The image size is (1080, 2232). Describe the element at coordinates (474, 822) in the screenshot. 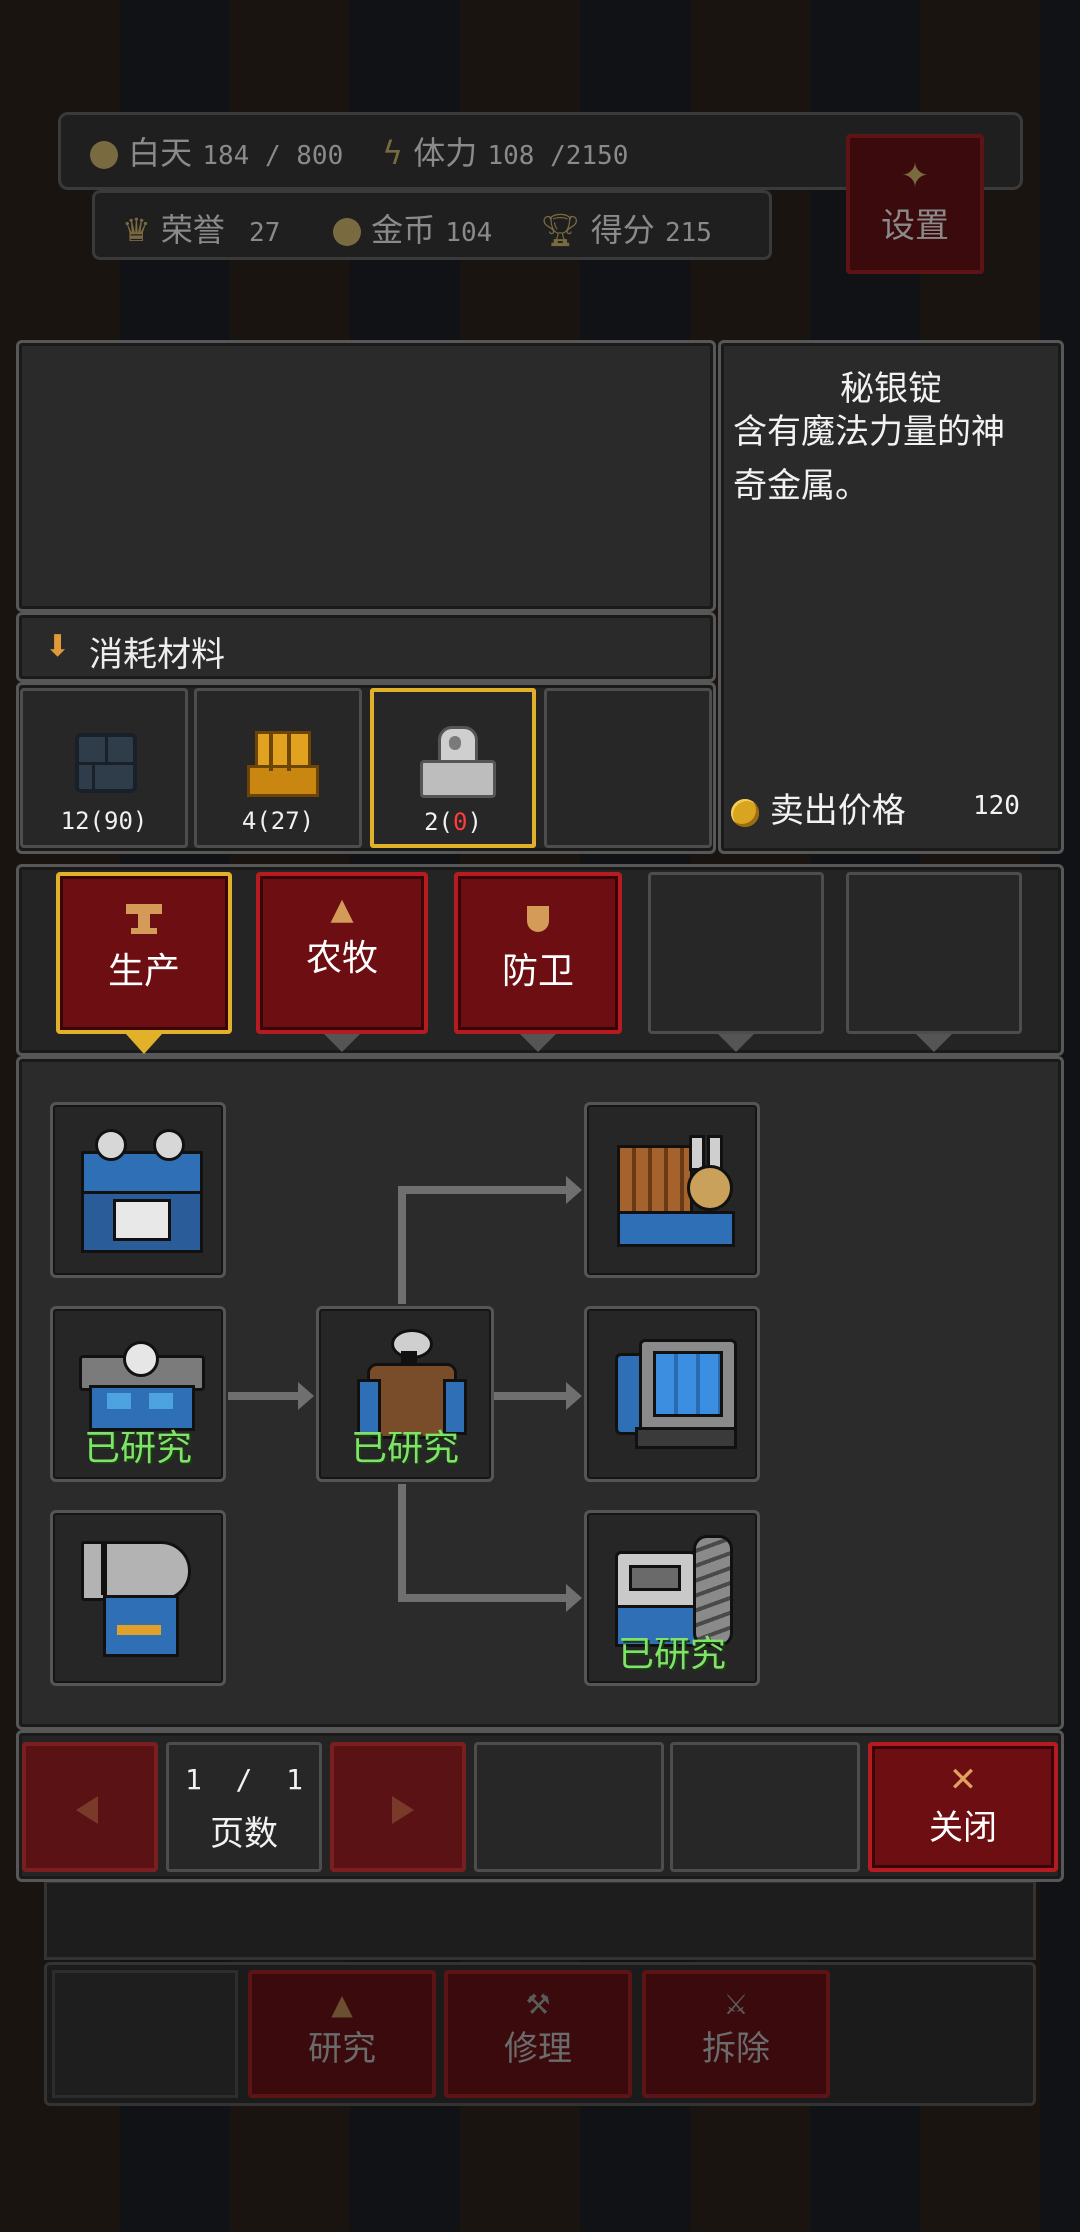

I see `material-count-suffix: )` at that location.